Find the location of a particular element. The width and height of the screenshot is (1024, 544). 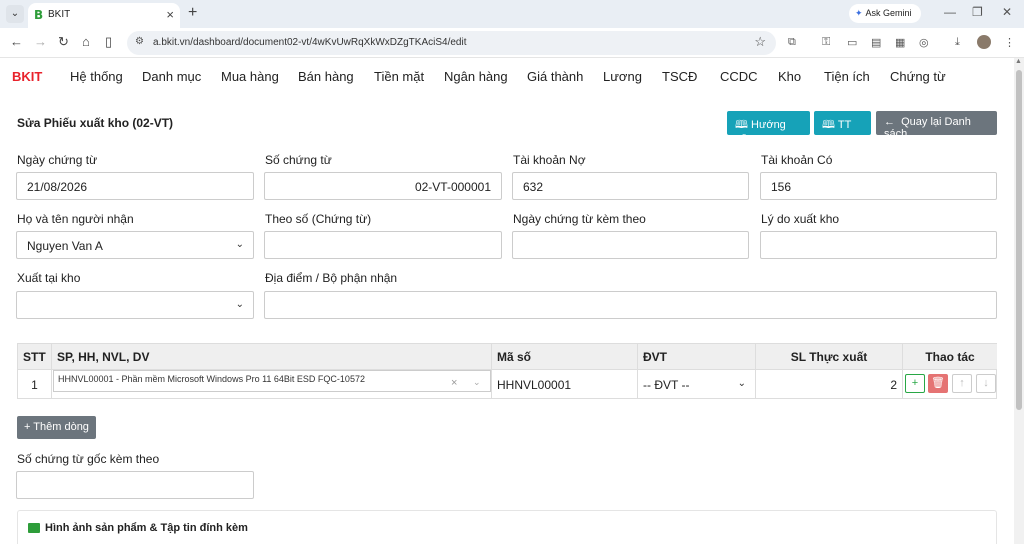

col-stt: STT is located at coordinates (35, 356).